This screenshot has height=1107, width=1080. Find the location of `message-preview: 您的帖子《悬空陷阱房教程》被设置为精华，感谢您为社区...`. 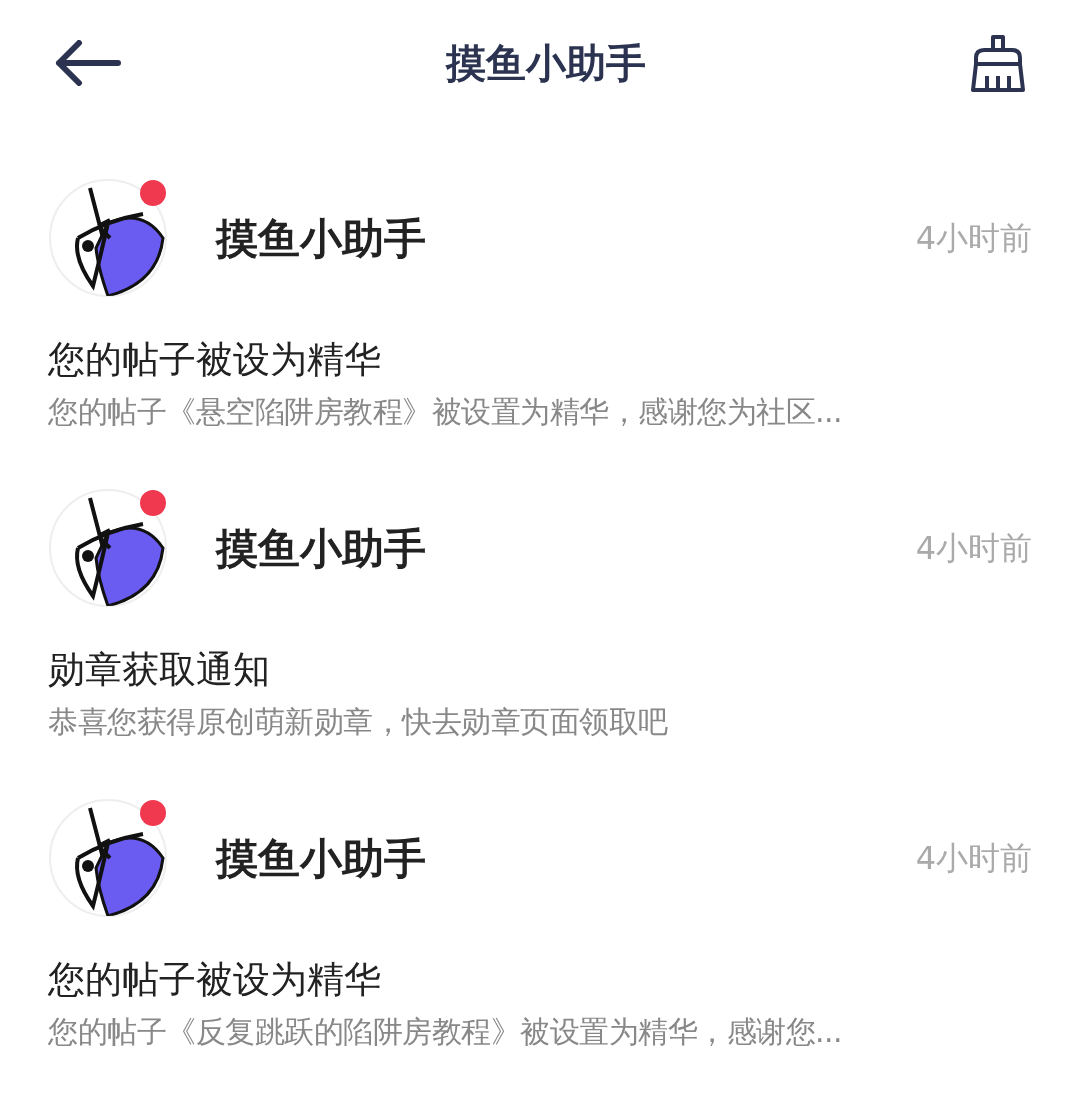

message-preview: 您的帖子《悬空陷阱房教程》被设置为精华，感谢您为社区... is located at coordinates (446, 412).